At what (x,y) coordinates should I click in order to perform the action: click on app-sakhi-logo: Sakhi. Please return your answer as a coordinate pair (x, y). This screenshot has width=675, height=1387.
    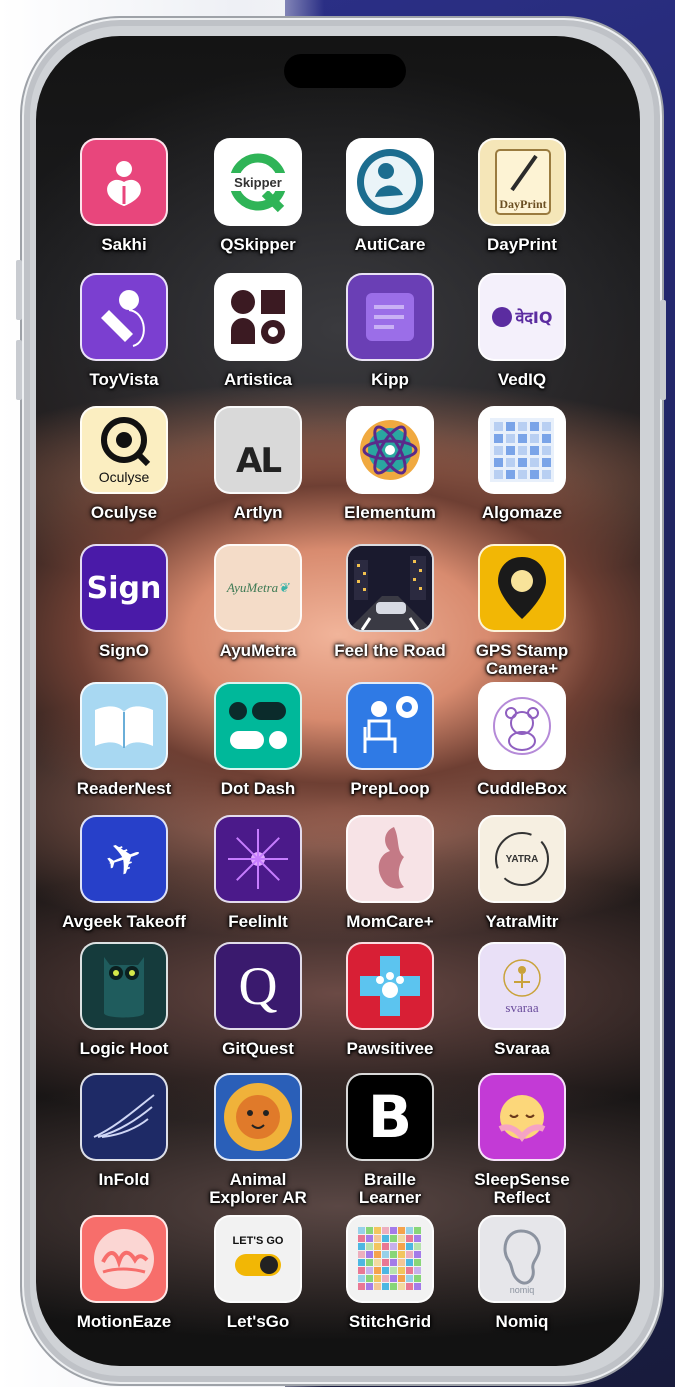
    Looking at the image, I should click on (124, 196).